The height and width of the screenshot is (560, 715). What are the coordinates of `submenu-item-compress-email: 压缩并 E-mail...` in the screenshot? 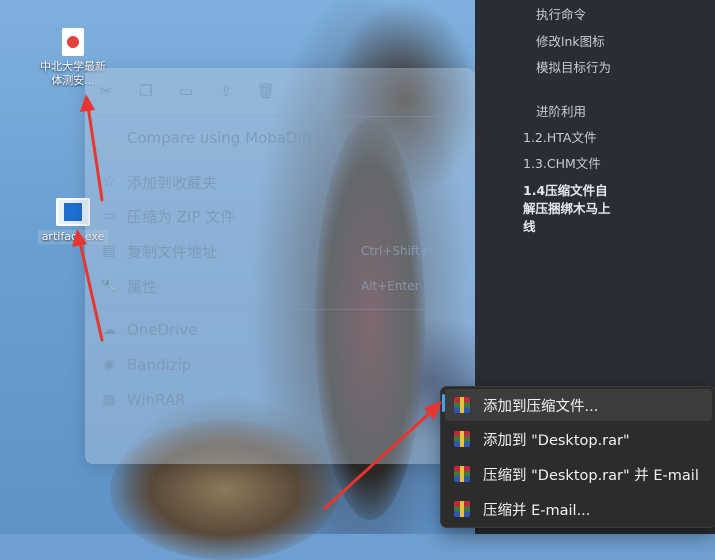 It's located at (578, 509).